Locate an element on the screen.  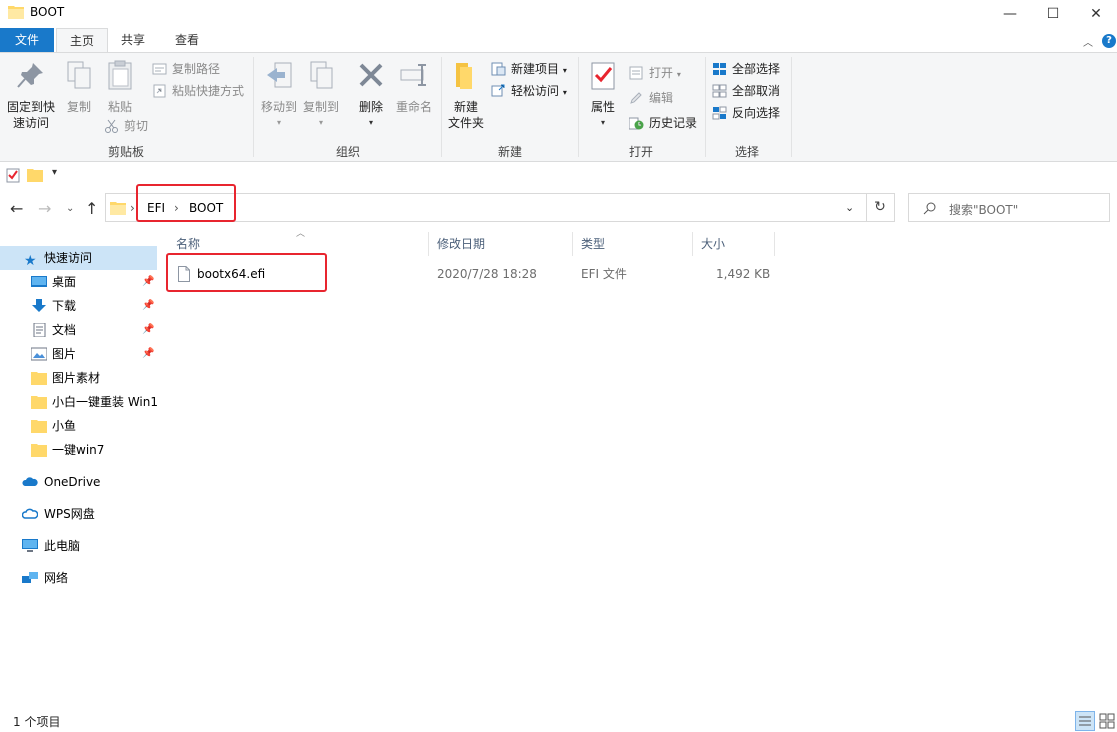
back-icon: ← is located at coordinates (16, 208).